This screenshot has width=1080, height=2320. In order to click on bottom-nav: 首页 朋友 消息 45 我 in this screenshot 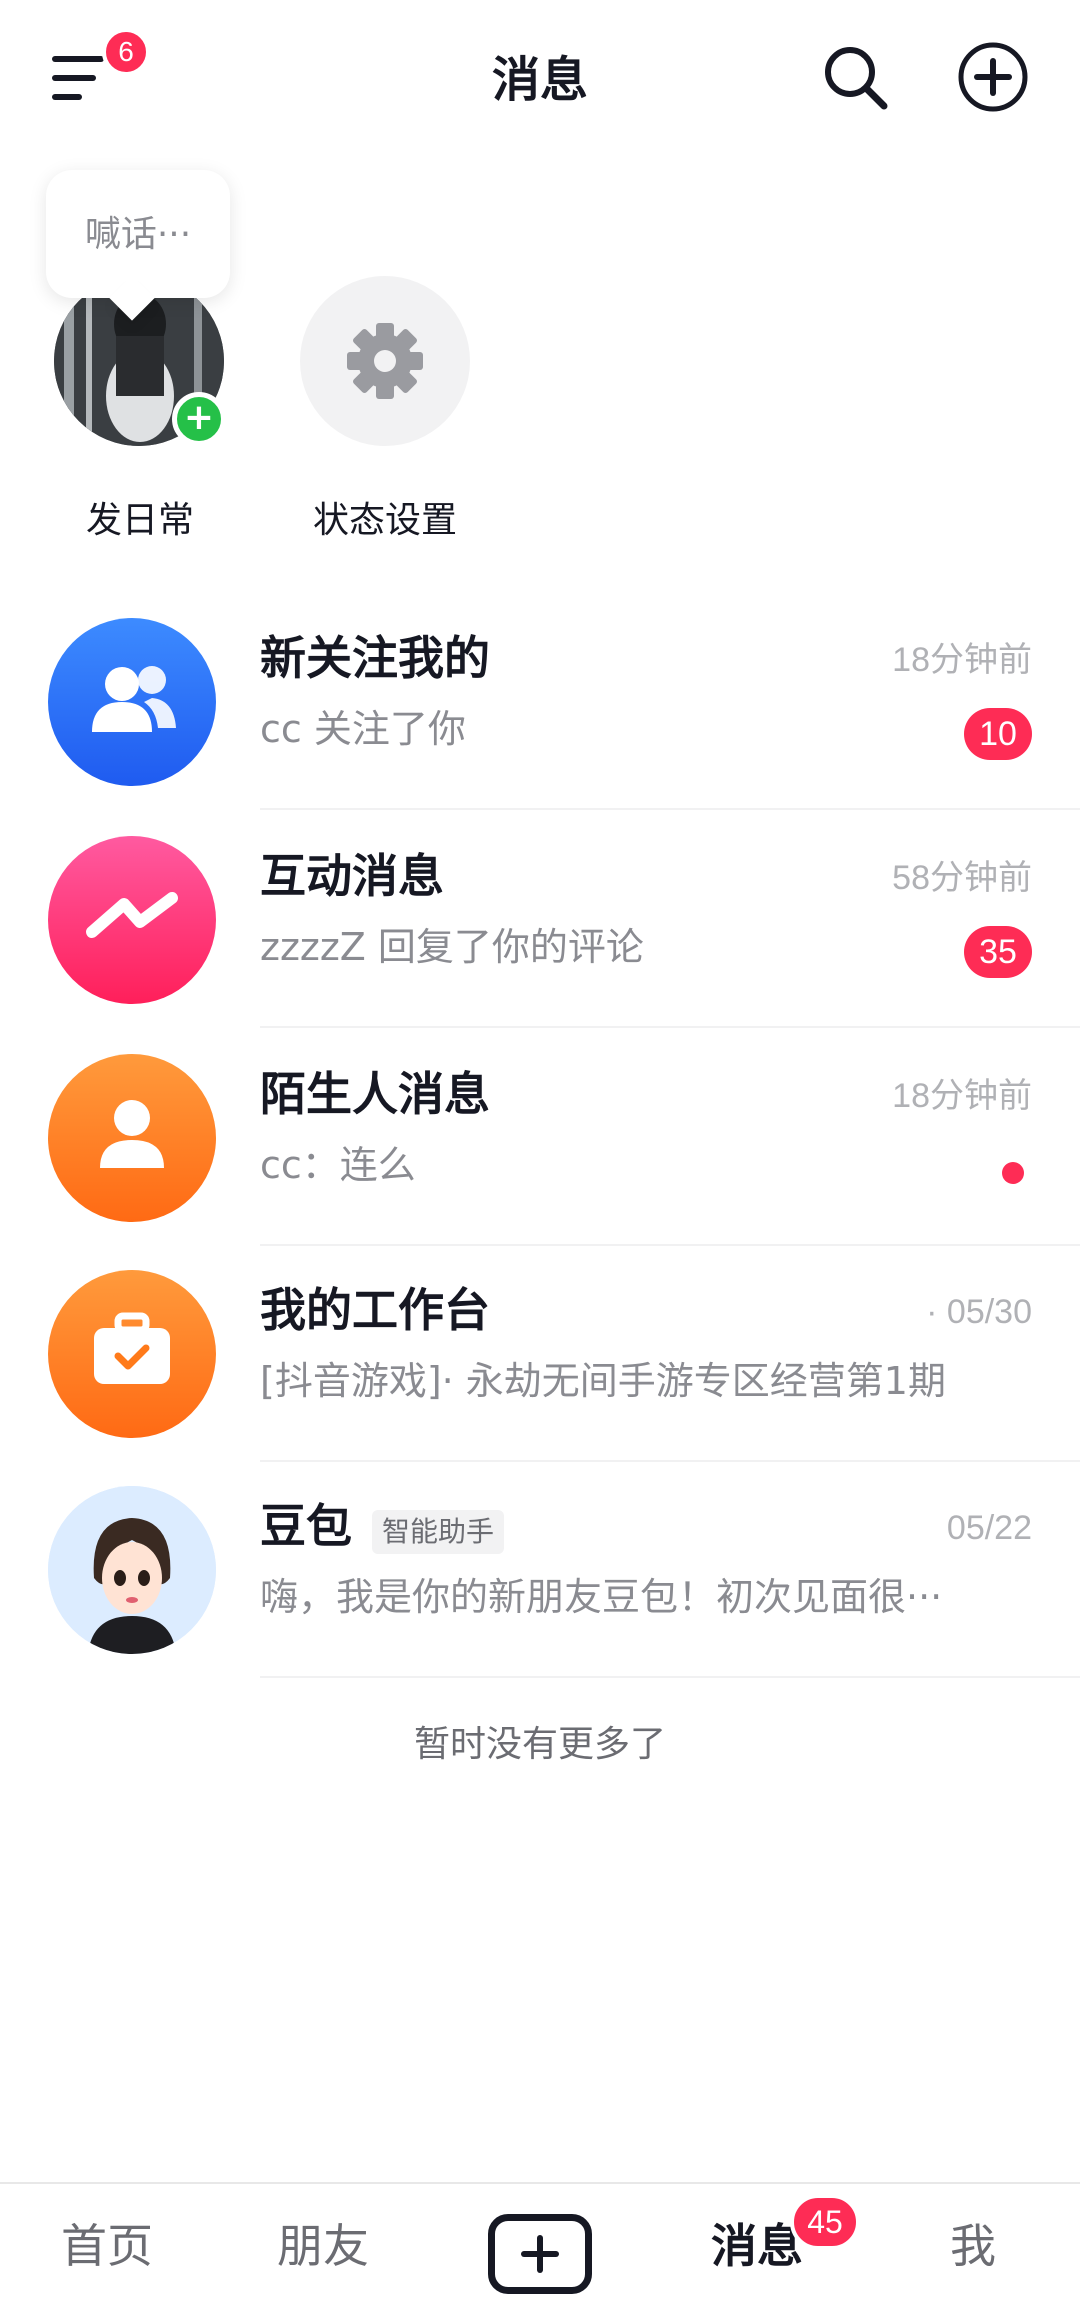, I will do `click(540, 2251)`.